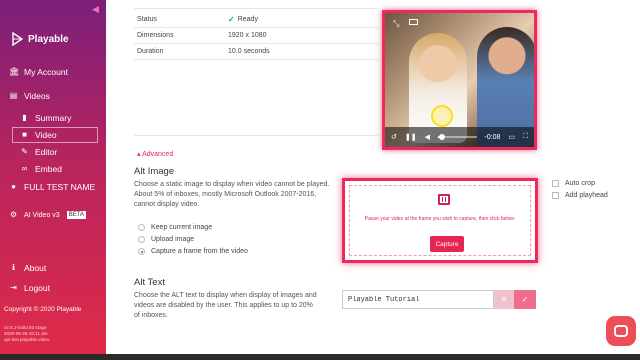 This screenshot has width=640, height=360. I want to click on info-key: Dimensions, so click(155, 35).